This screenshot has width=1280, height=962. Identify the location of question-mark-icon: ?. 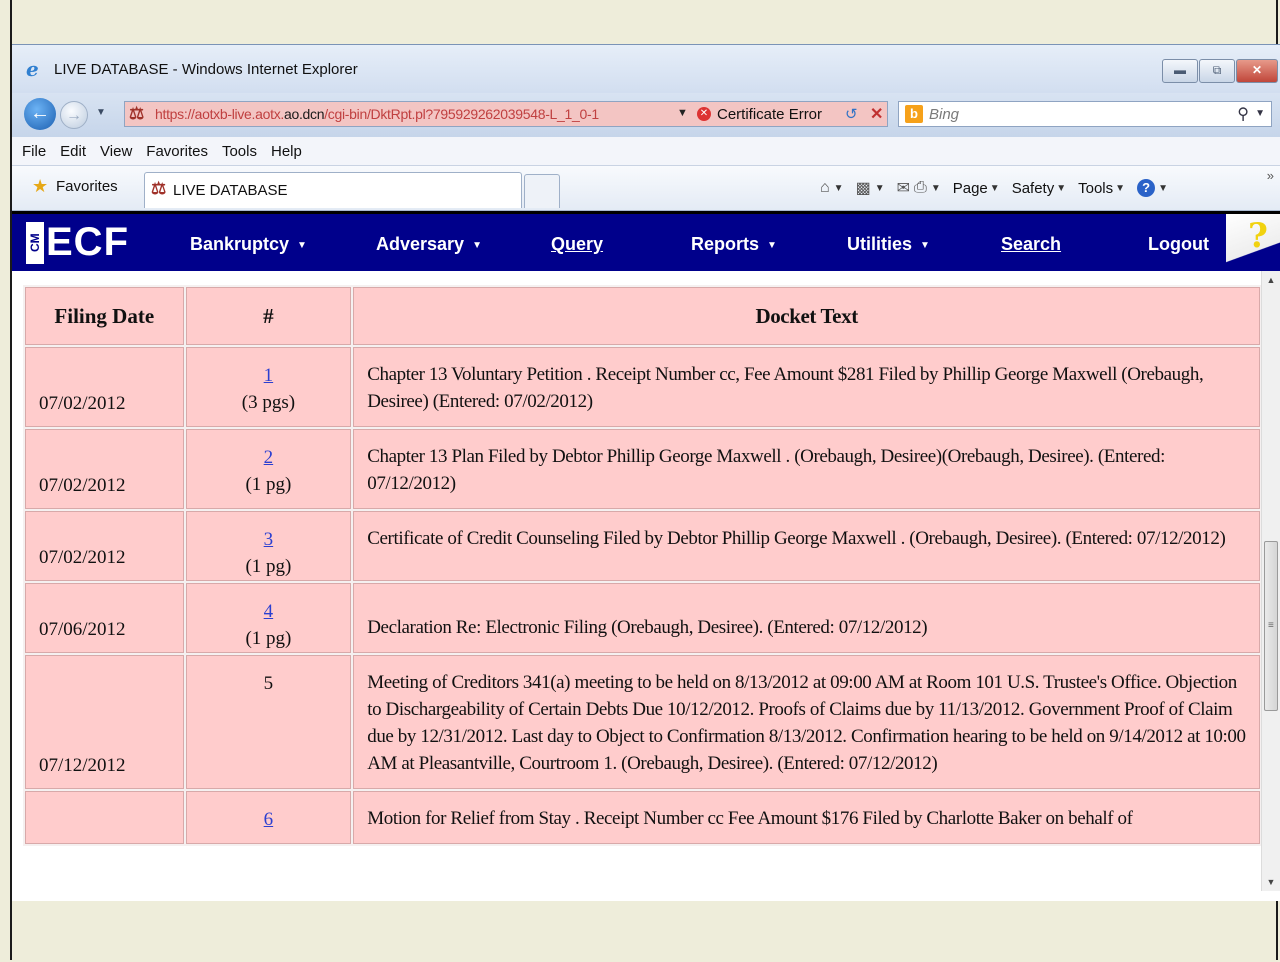
(1258, 236).